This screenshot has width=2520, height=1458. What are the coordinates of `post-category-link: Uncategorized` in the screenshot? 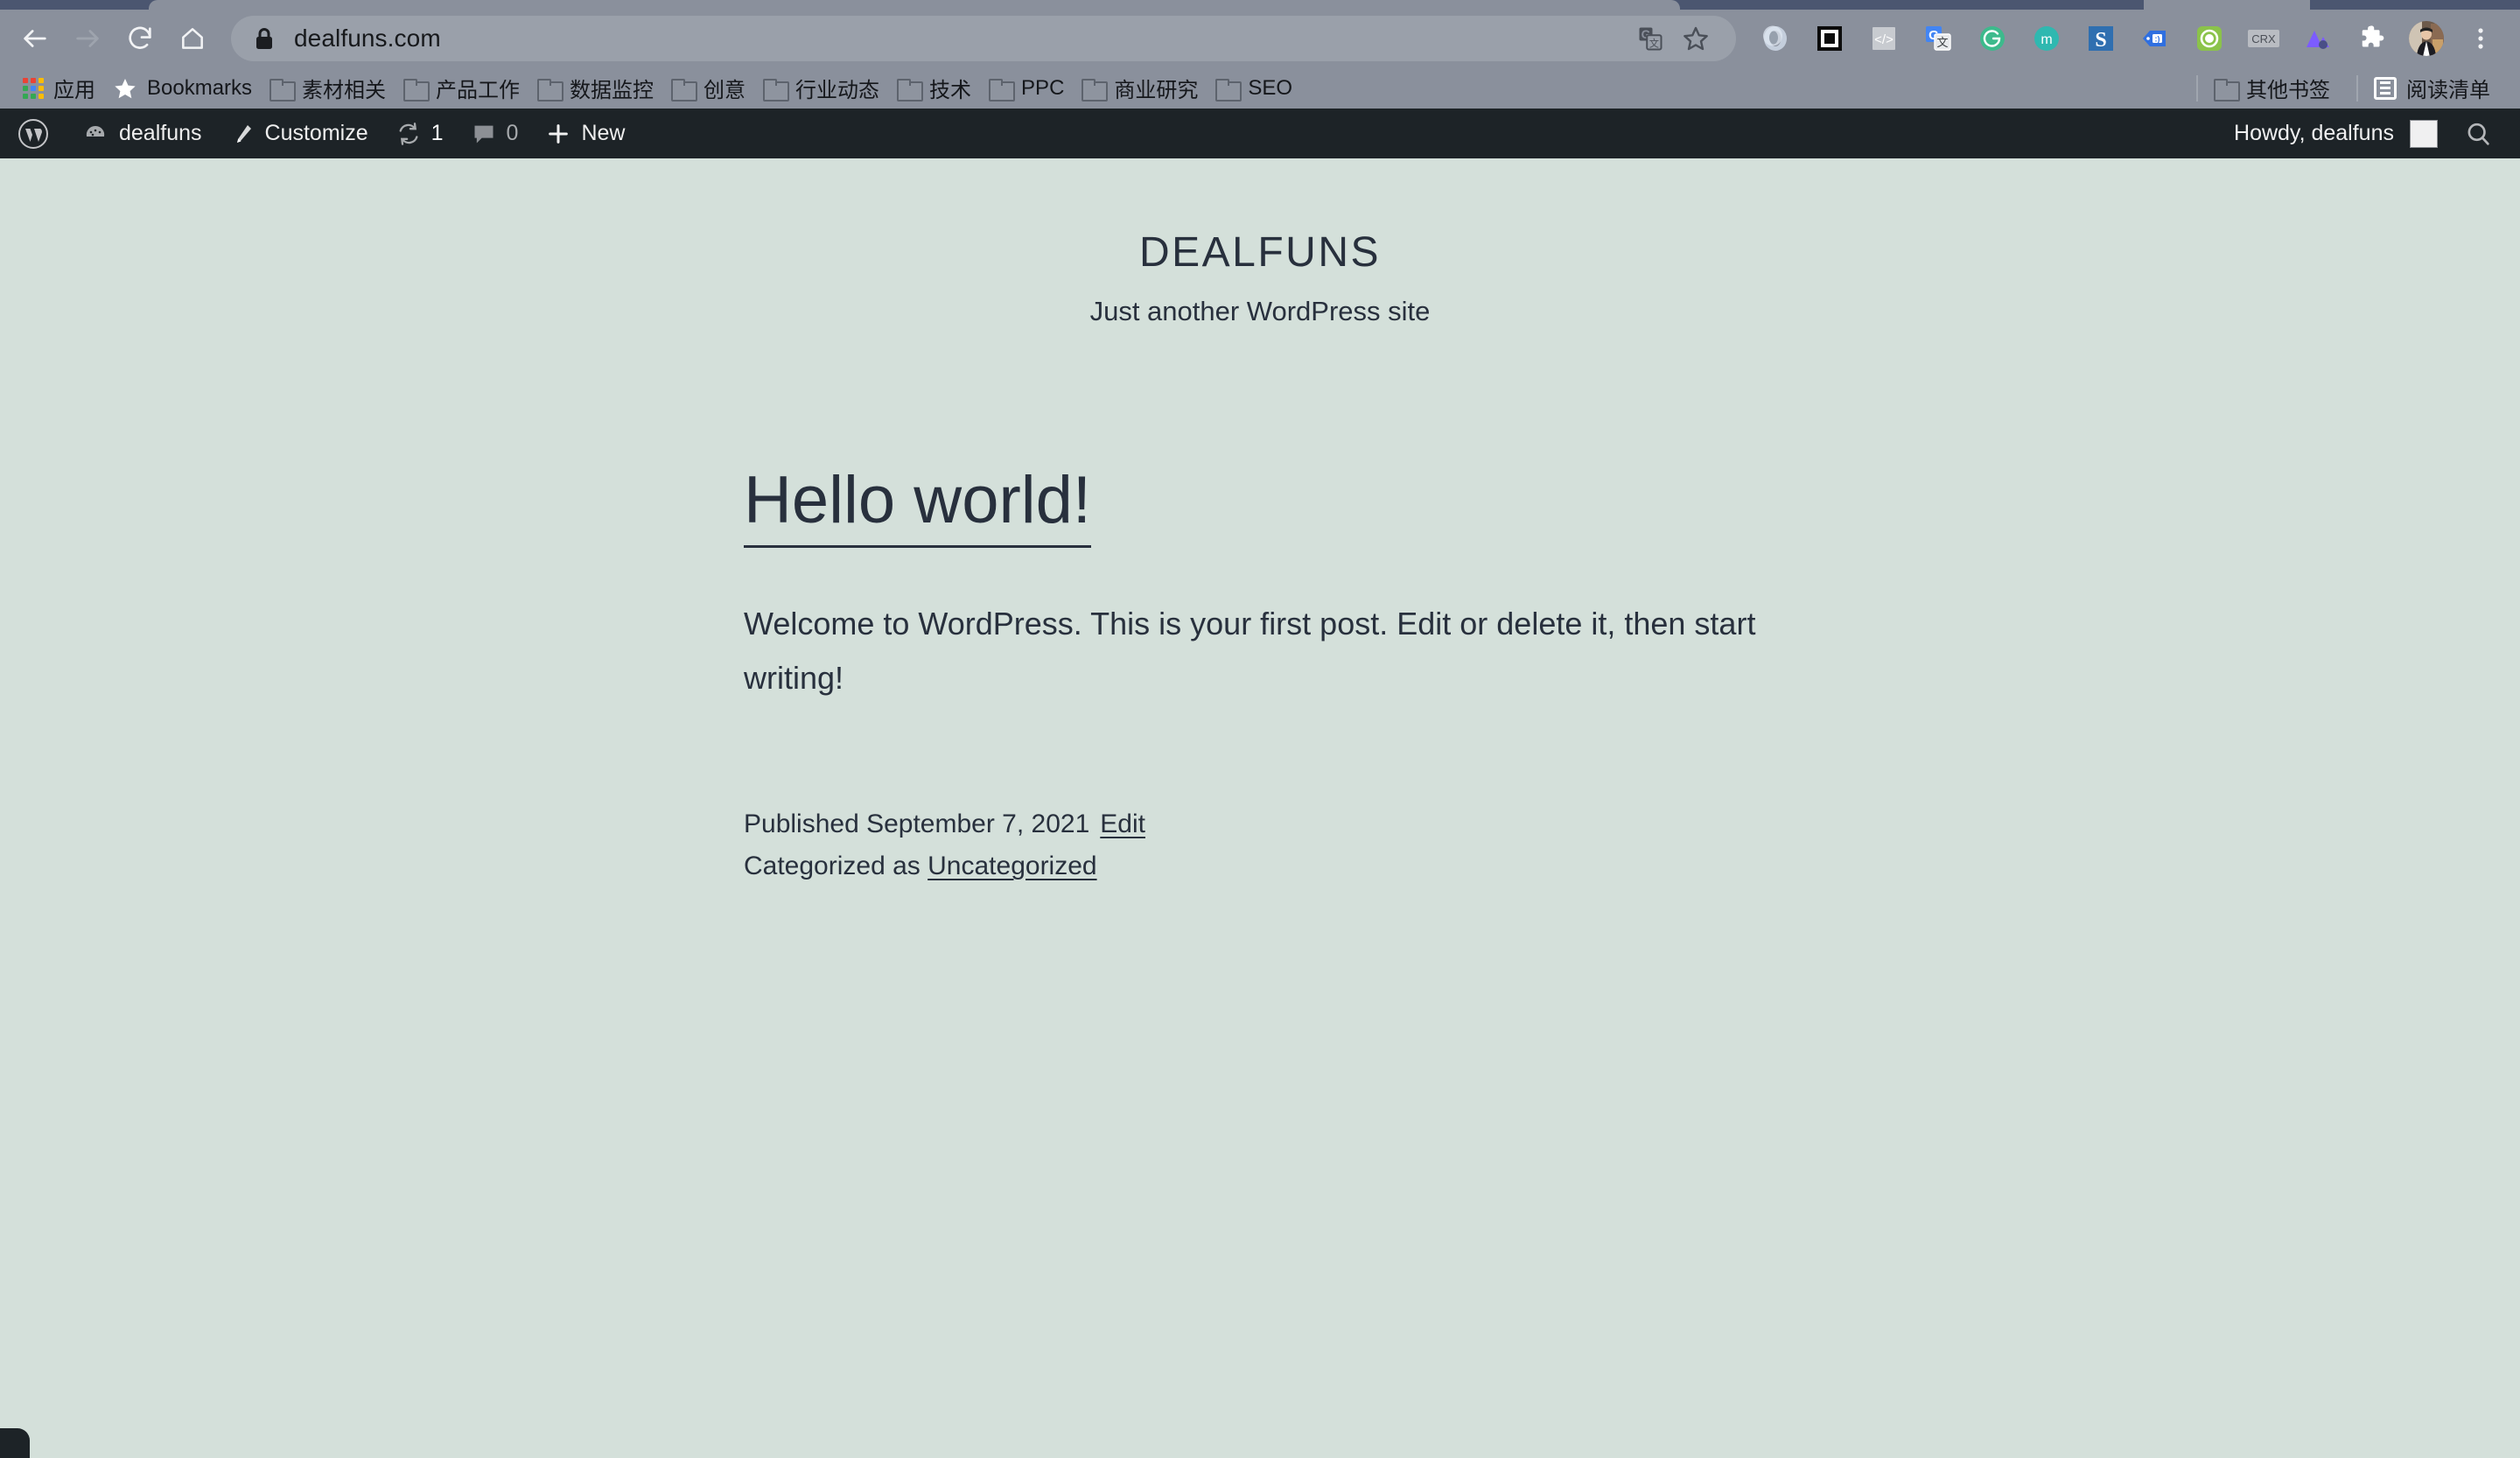 It's located at (1012, 866).